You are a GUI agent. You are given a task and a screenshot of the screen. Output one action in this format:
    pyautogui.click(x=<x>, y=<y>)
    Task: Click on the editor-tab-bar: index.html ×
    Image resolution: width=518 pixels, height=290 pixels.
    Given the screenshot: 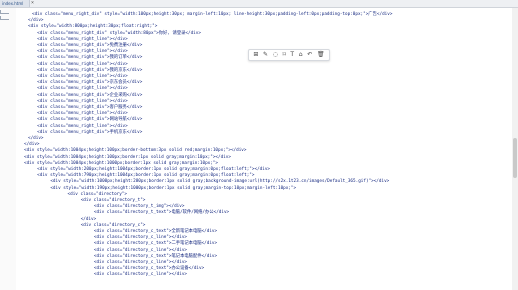 What is the action you would take?
    pyautogui.click(x=259, y=4)
    